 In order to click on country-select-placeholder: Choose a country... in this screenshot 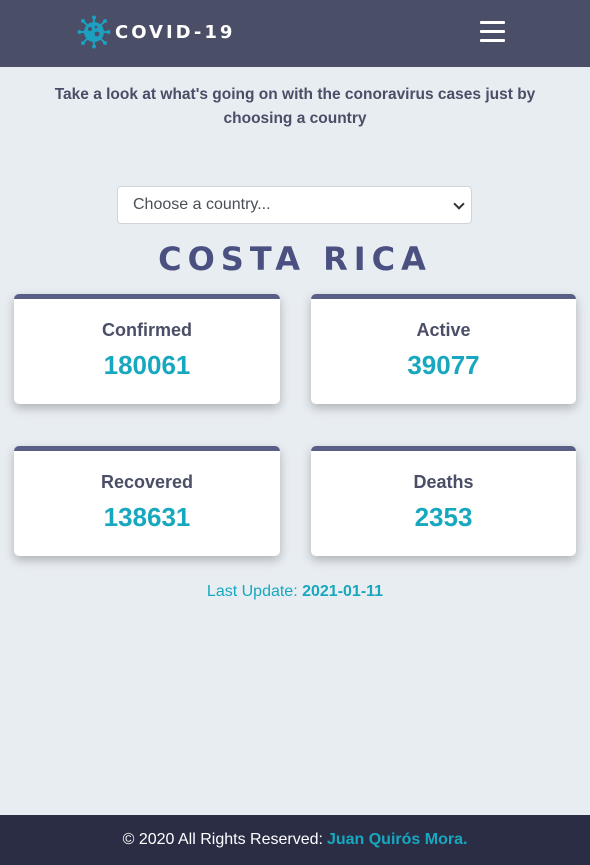, I will do `click(202, 204)`.